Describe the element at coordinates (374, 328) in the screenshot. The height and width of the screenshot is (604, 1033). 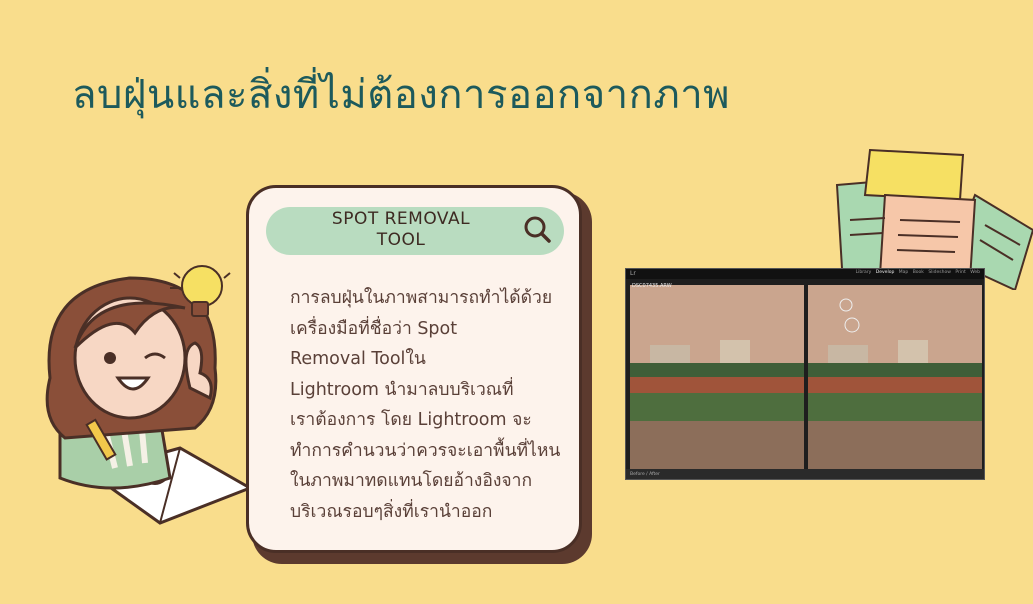
I see `body-line: เครื่องมือที่ชื่อว่า Spot` at that location.